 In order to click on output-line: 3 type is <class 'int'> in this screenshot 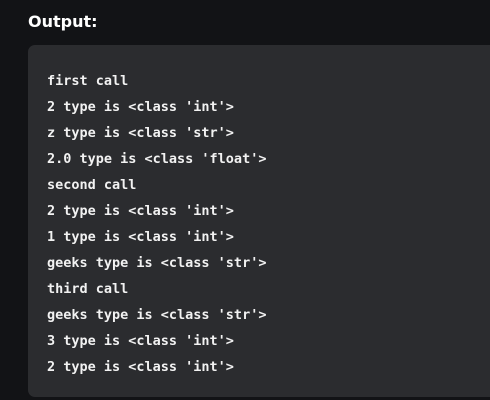, I will do `click(140, 341)`.